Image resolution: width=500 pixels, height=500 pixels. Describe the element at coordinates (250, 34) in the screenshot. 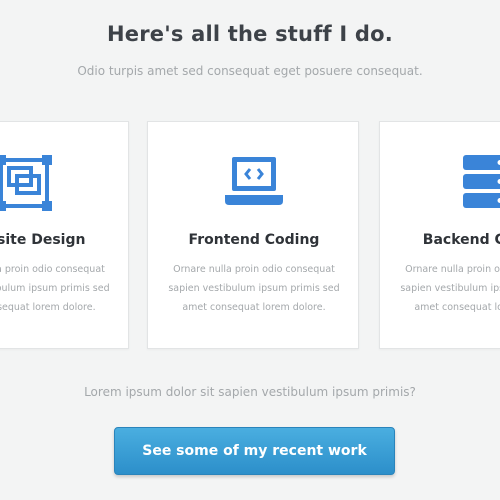

I see `page-title: Here's all the stuff I do.` at that location.